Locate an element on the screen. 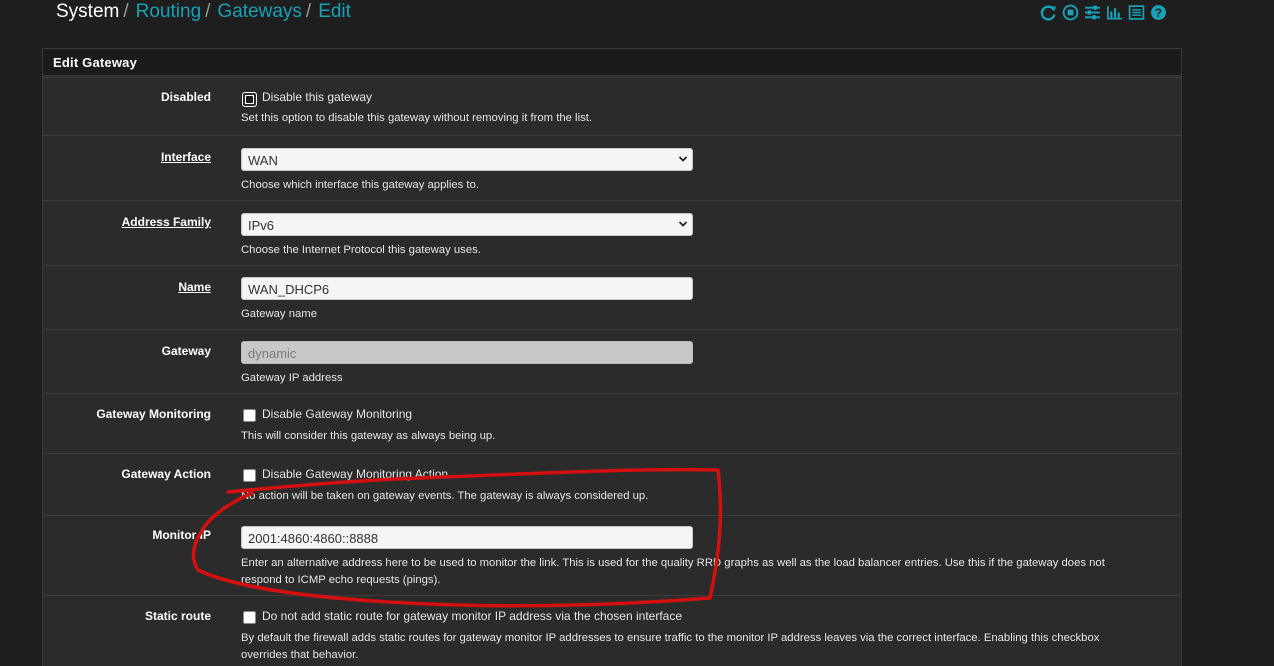 Image resolution: width=1274 pixels, height=666 pixels. help-icon: ? is located at coordinates (1158, 12).